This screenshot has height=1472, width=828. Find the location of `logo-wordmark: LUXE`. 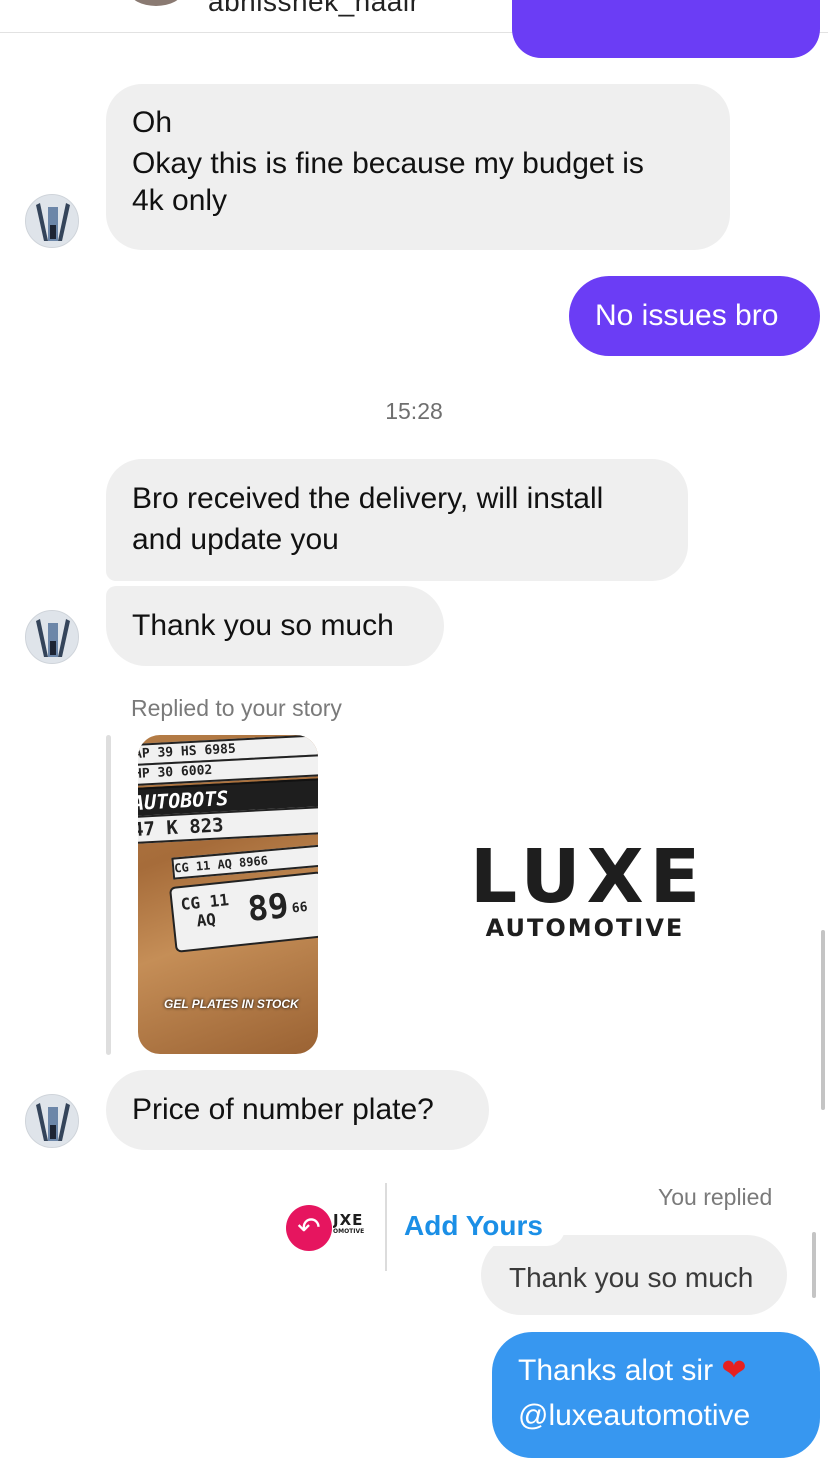

logo-wordmark: LUXE is located at coordinates (588, 877).